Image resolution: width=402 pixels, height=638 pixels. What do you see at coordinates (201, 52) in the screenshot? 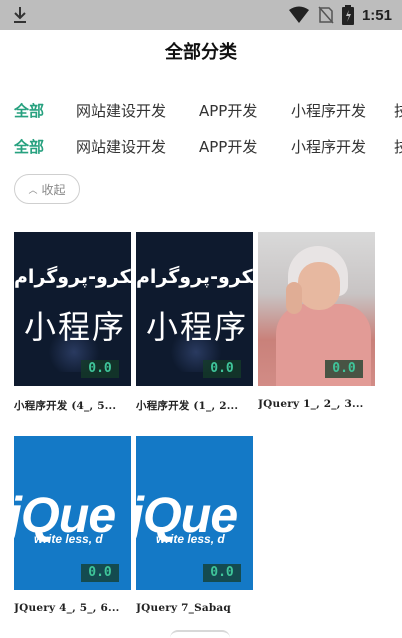
I see `page-title: 全部分类` at bounding box center [201, 52].